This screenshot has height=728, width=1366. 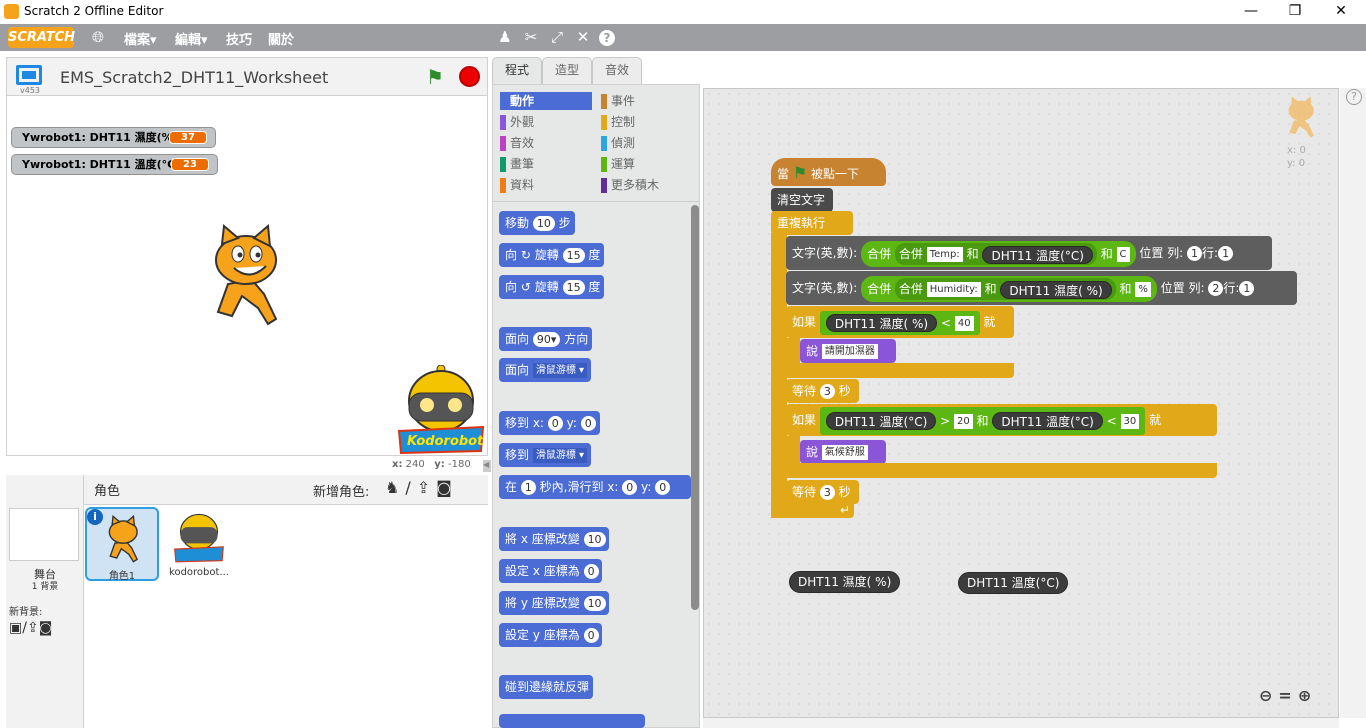 I want to click on reporter-humidity: DHT11 濕度( %), so click(x=845, y=582).